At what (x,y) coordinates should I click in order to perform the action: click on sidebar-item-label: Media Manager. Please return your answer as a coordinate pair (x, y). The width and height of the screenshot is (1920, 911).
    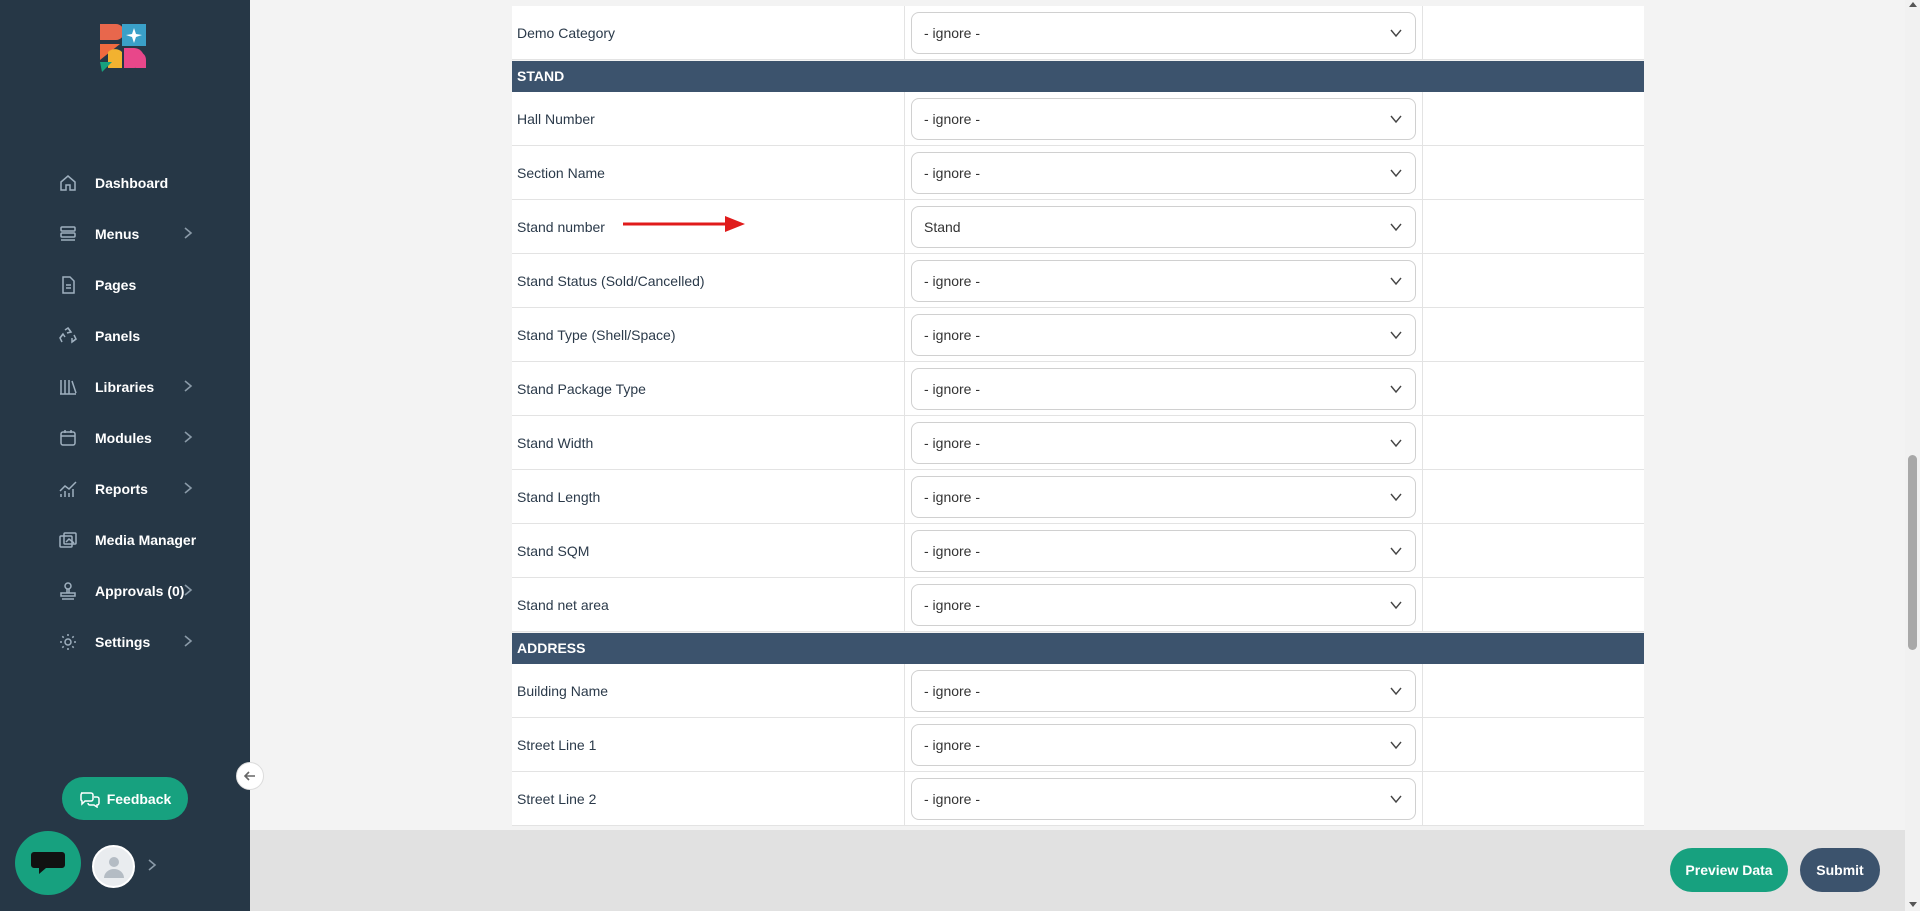
    Looking at the image, I should click on (146, 539).